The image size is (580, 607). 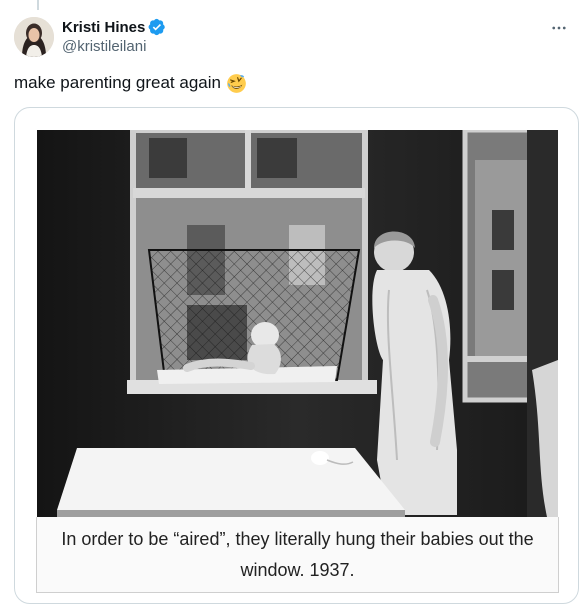 What do you see at coordinates (117, 82) in the screenshot?
I see `tweet-text: make parenting great again` at bounding box center [117, 82].